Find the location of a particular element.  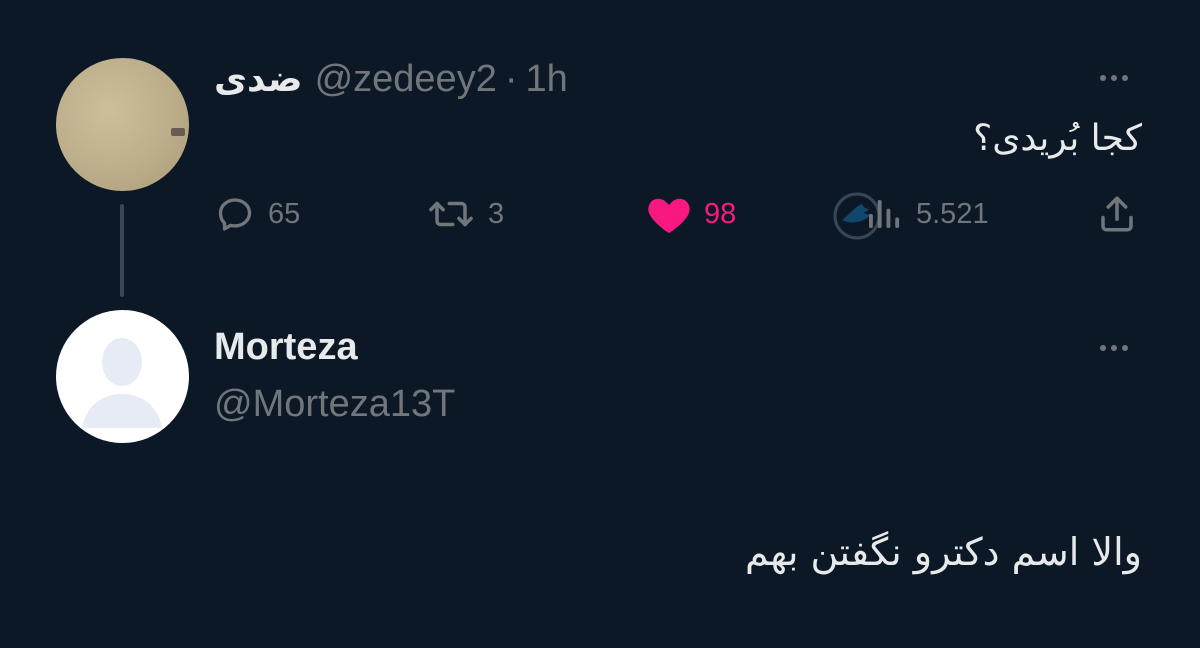

timestamp: 1h is located at coordinates (546, 79).